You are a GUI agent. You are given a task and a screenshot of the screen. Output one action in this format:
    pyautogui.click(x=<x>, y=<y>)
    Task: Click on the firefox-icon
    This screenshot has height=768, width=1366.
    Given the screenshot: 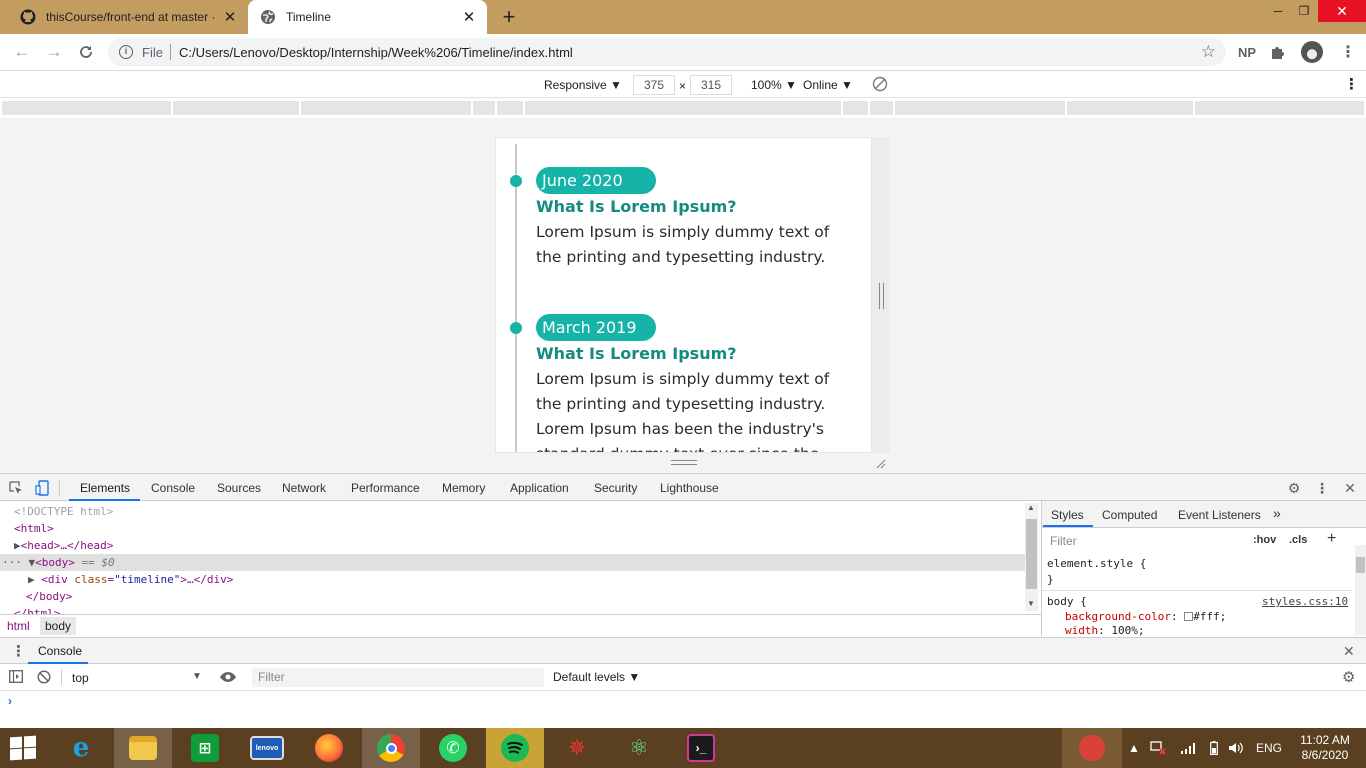 What is the action you would take?
    pyautogui.click(x=329, y=748)
    